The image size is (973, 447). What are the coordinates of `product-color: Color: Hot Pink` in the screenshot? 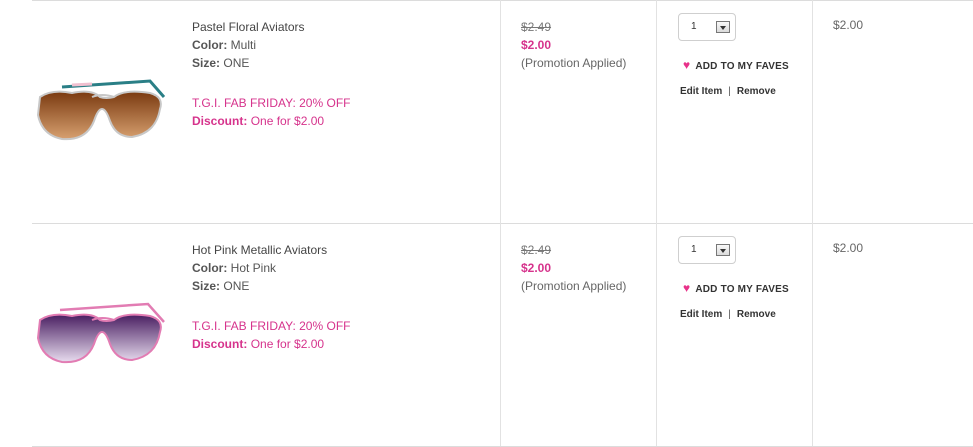 It's located at (342, 268).